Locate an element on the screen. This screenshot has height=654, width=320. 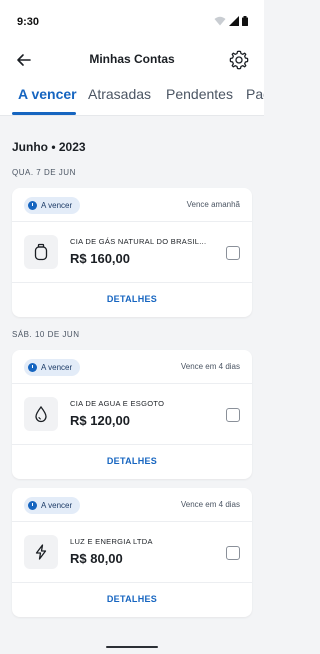
status-icons is located at coordinates (231, 21).